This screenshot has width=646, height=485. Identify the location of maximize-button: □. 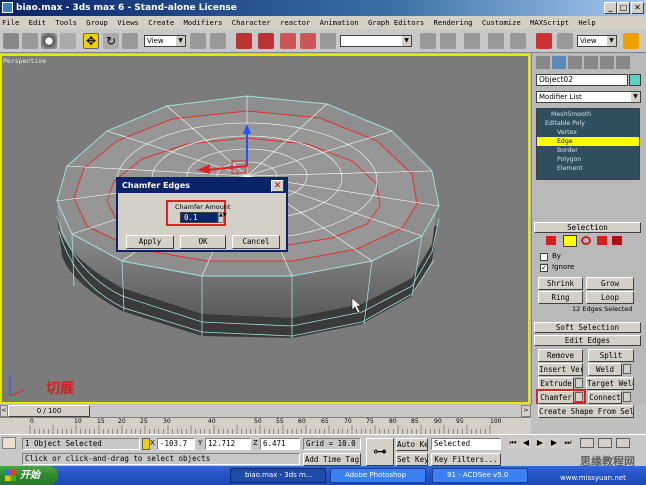
(623, 8).